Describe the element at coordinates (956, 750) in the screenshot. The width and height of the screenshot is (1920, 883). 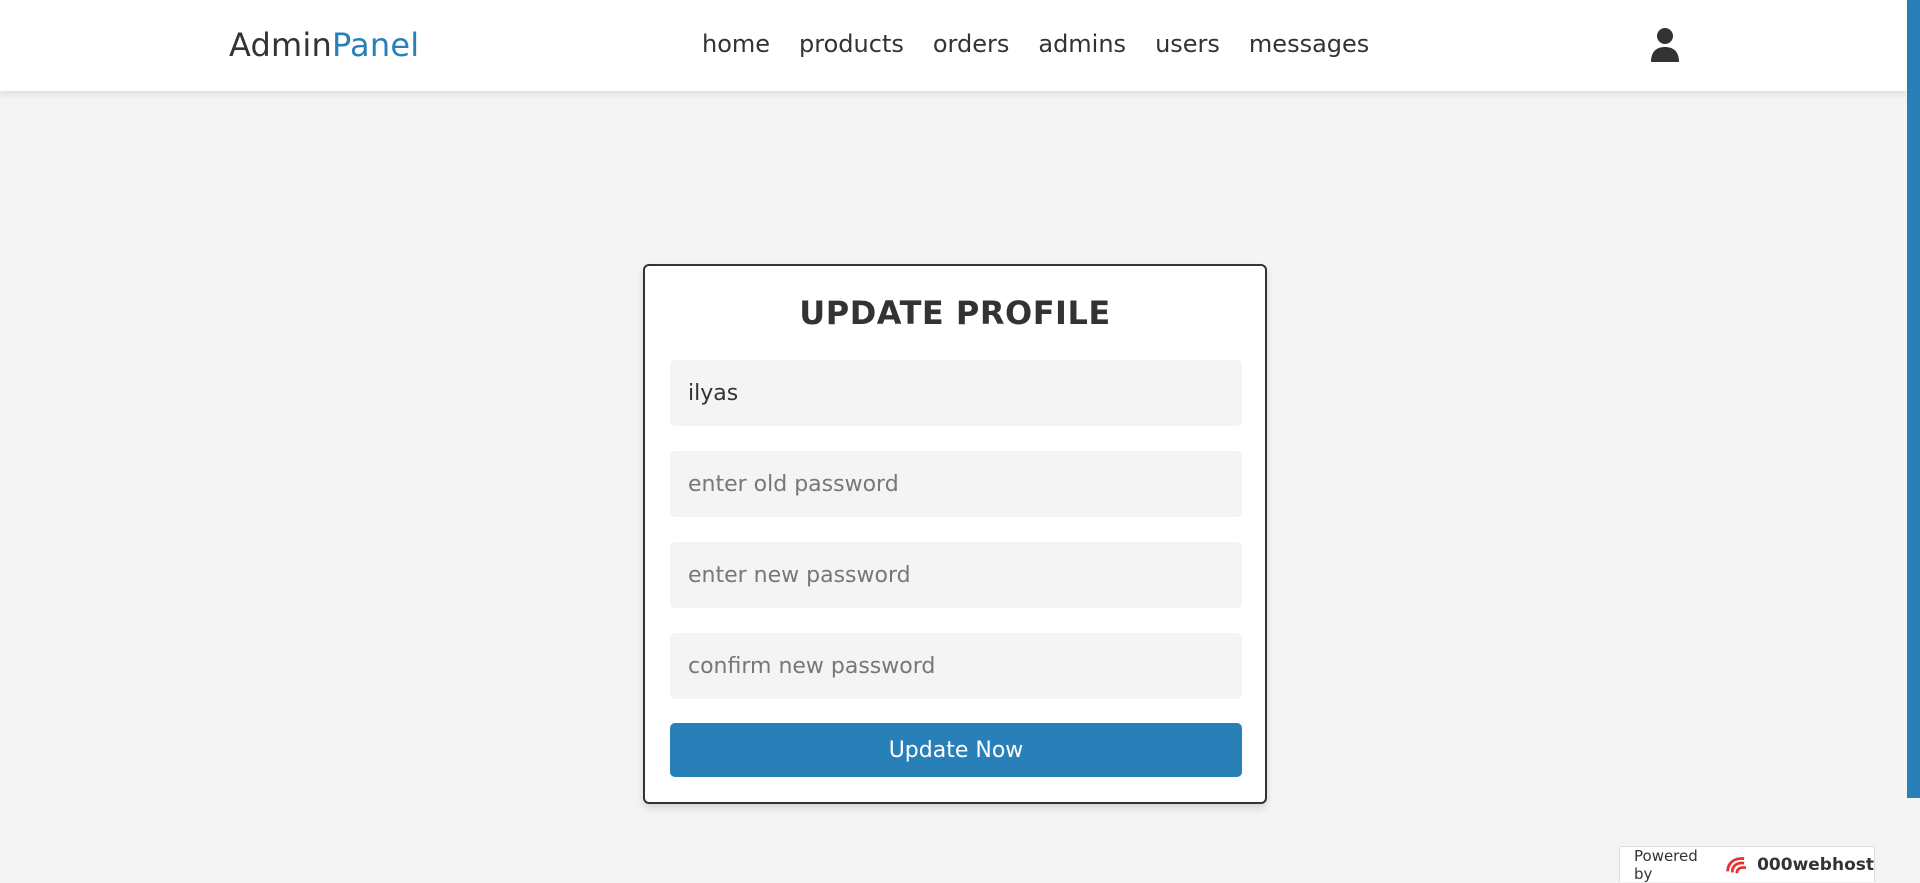
I see `update-now-button: Update Now` at that location.